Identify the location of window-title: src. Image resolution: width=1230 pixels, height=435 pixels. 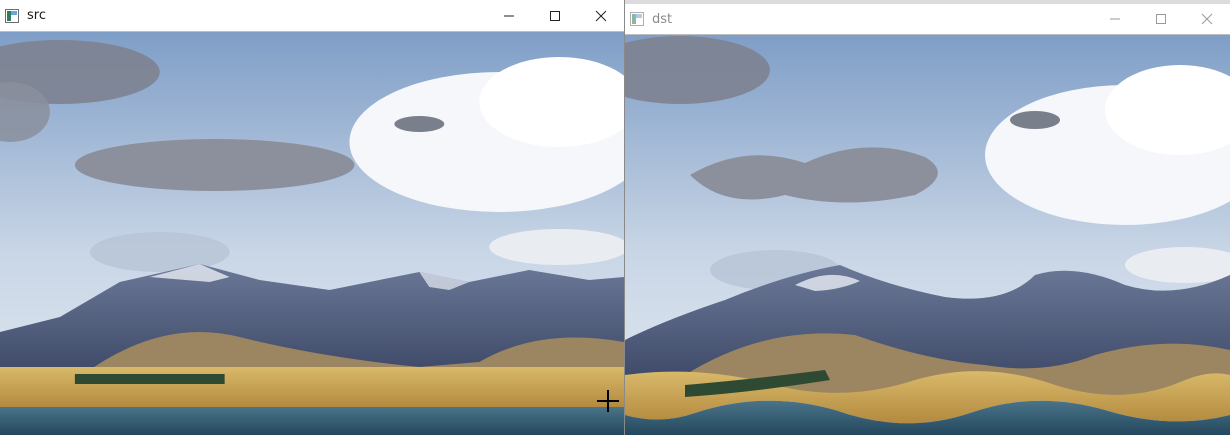
(36, 15).